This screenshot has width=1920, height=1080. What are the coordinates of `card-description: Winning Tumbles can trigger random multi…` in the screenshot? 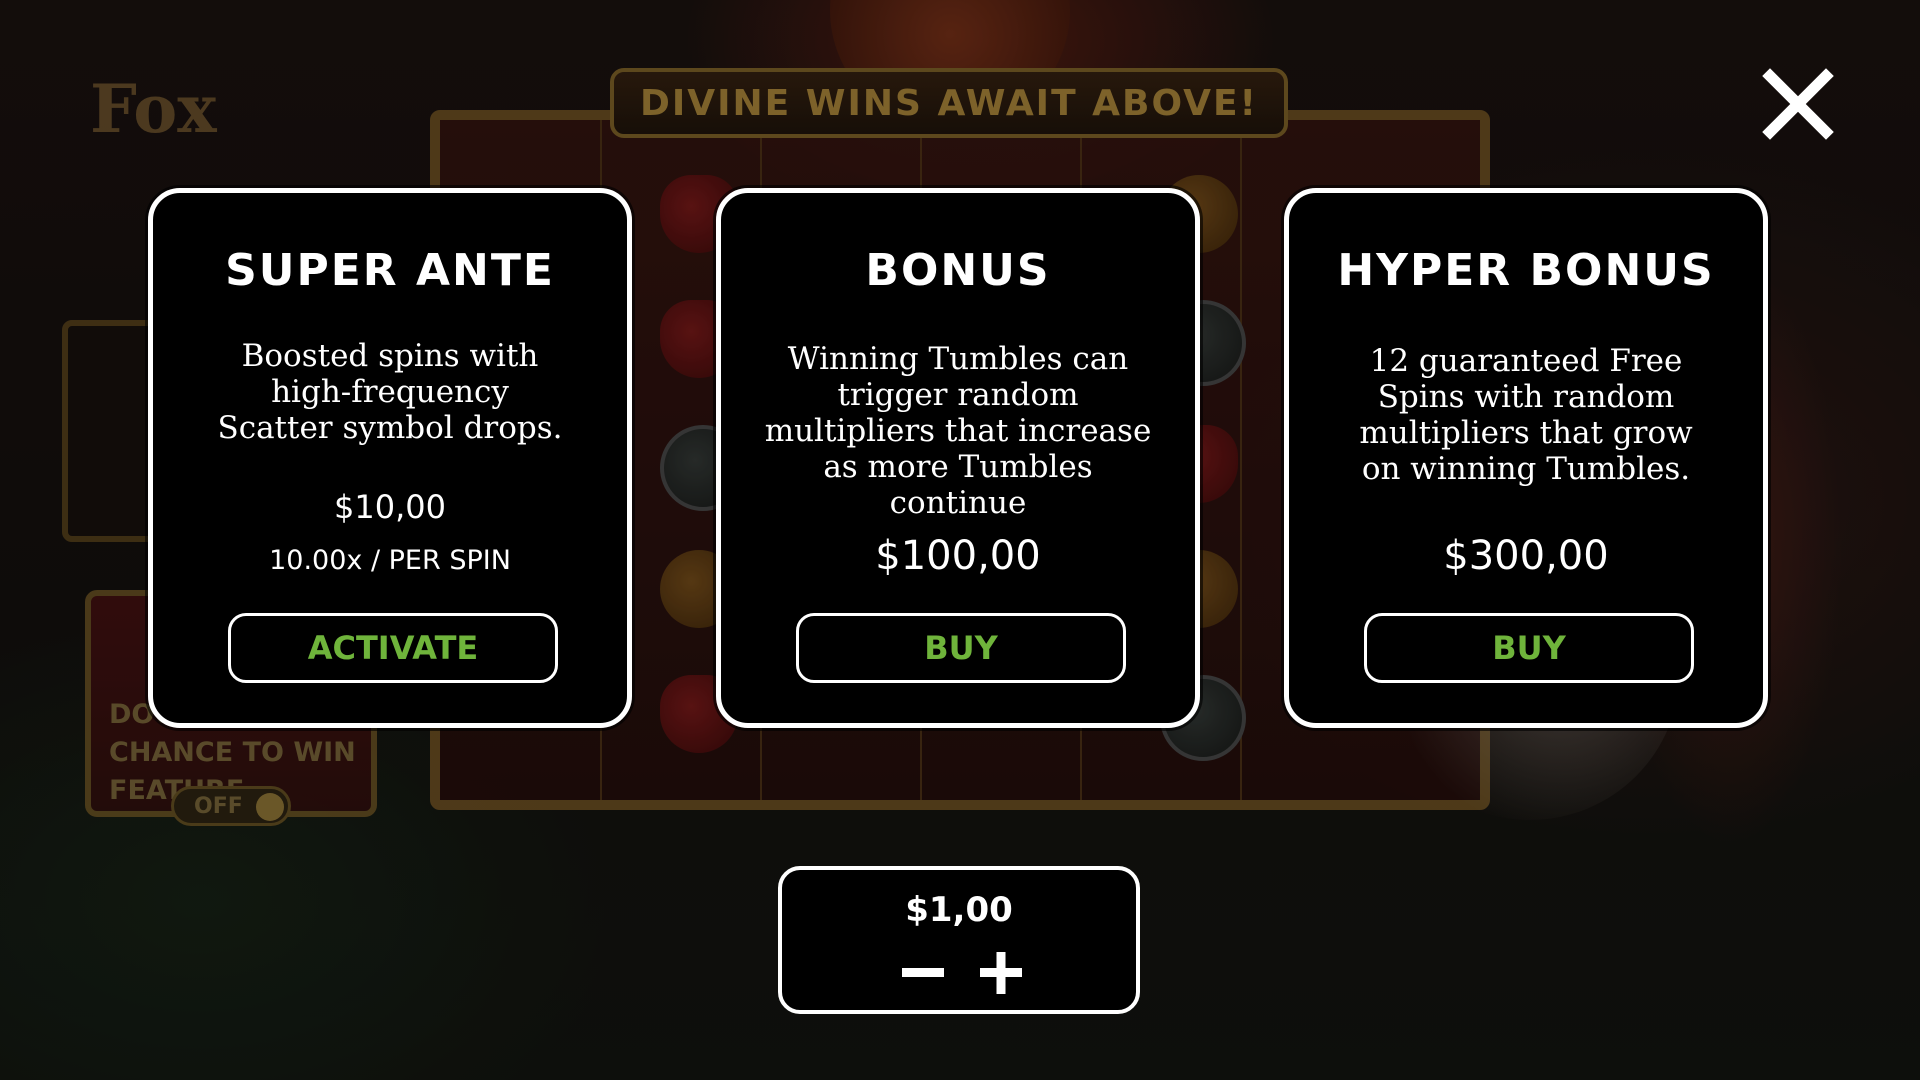 It's located at (958, 431).